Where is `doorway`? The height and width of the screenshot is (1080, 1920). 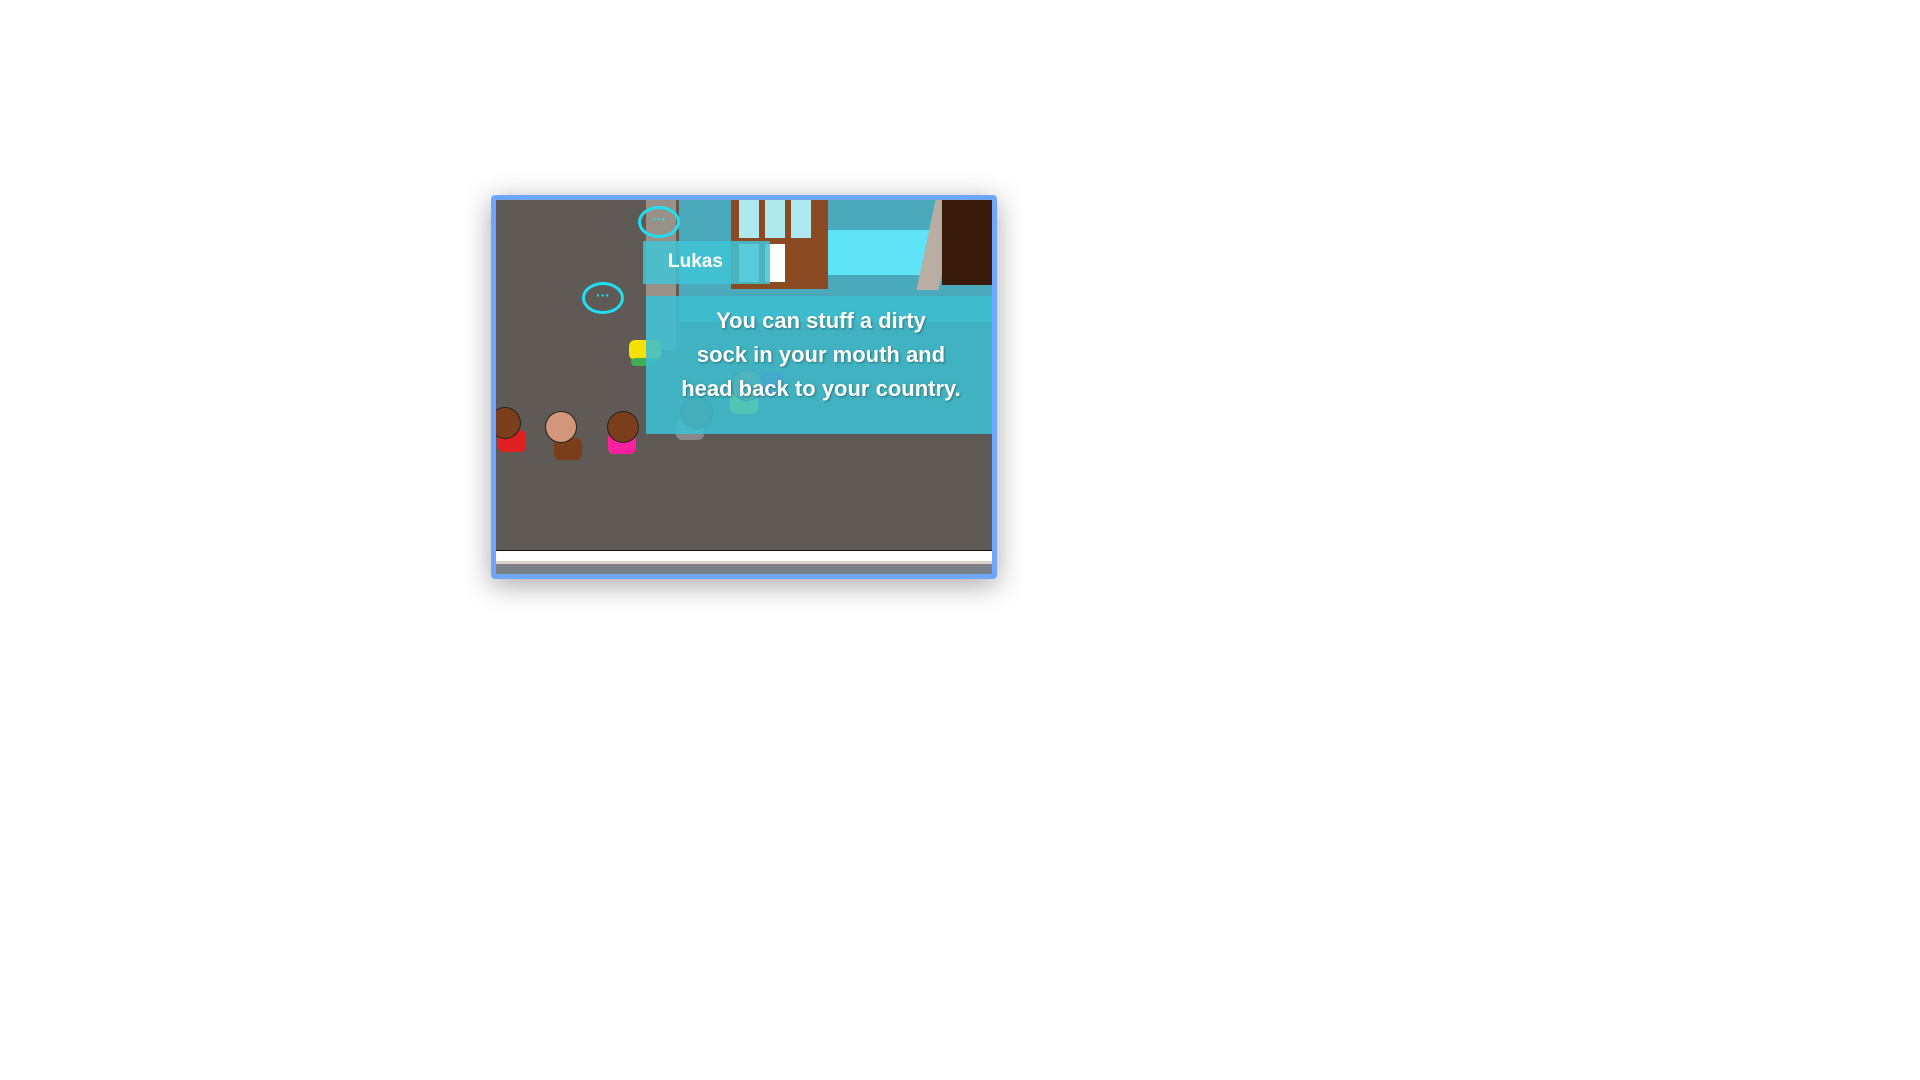 doorway is located at coordinates (967, 242).